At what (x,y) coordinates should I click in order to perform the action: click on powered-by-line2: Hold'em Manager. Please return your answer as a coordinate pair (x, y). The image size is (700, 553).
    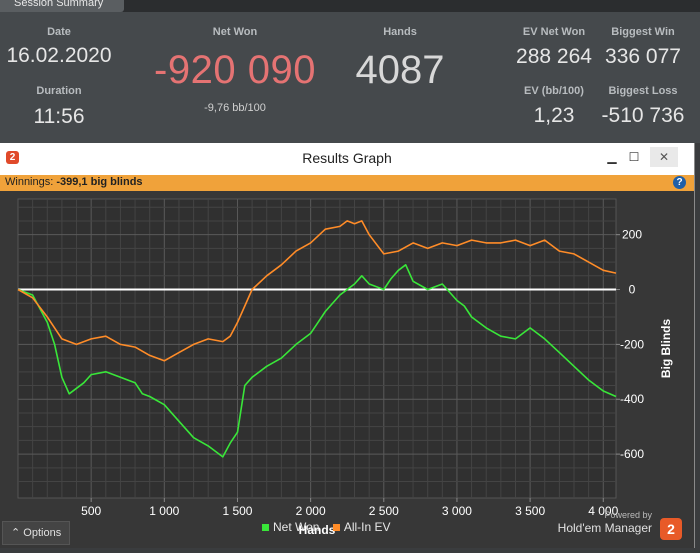
    Looking at the image, I should click on (604, 528).